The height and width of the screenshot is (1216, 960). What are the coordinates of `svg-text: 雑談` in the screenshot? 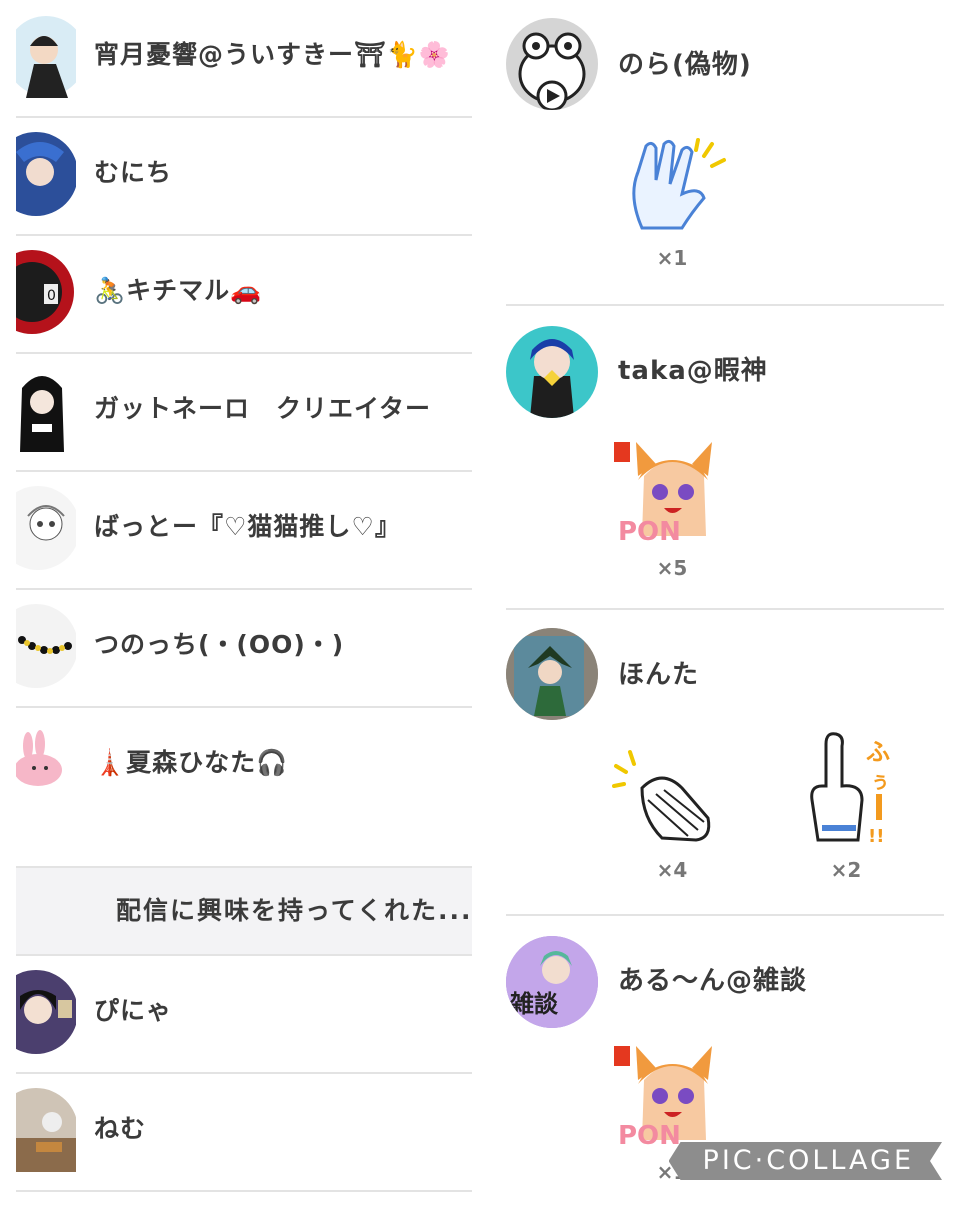 It's located at (534, 1004).